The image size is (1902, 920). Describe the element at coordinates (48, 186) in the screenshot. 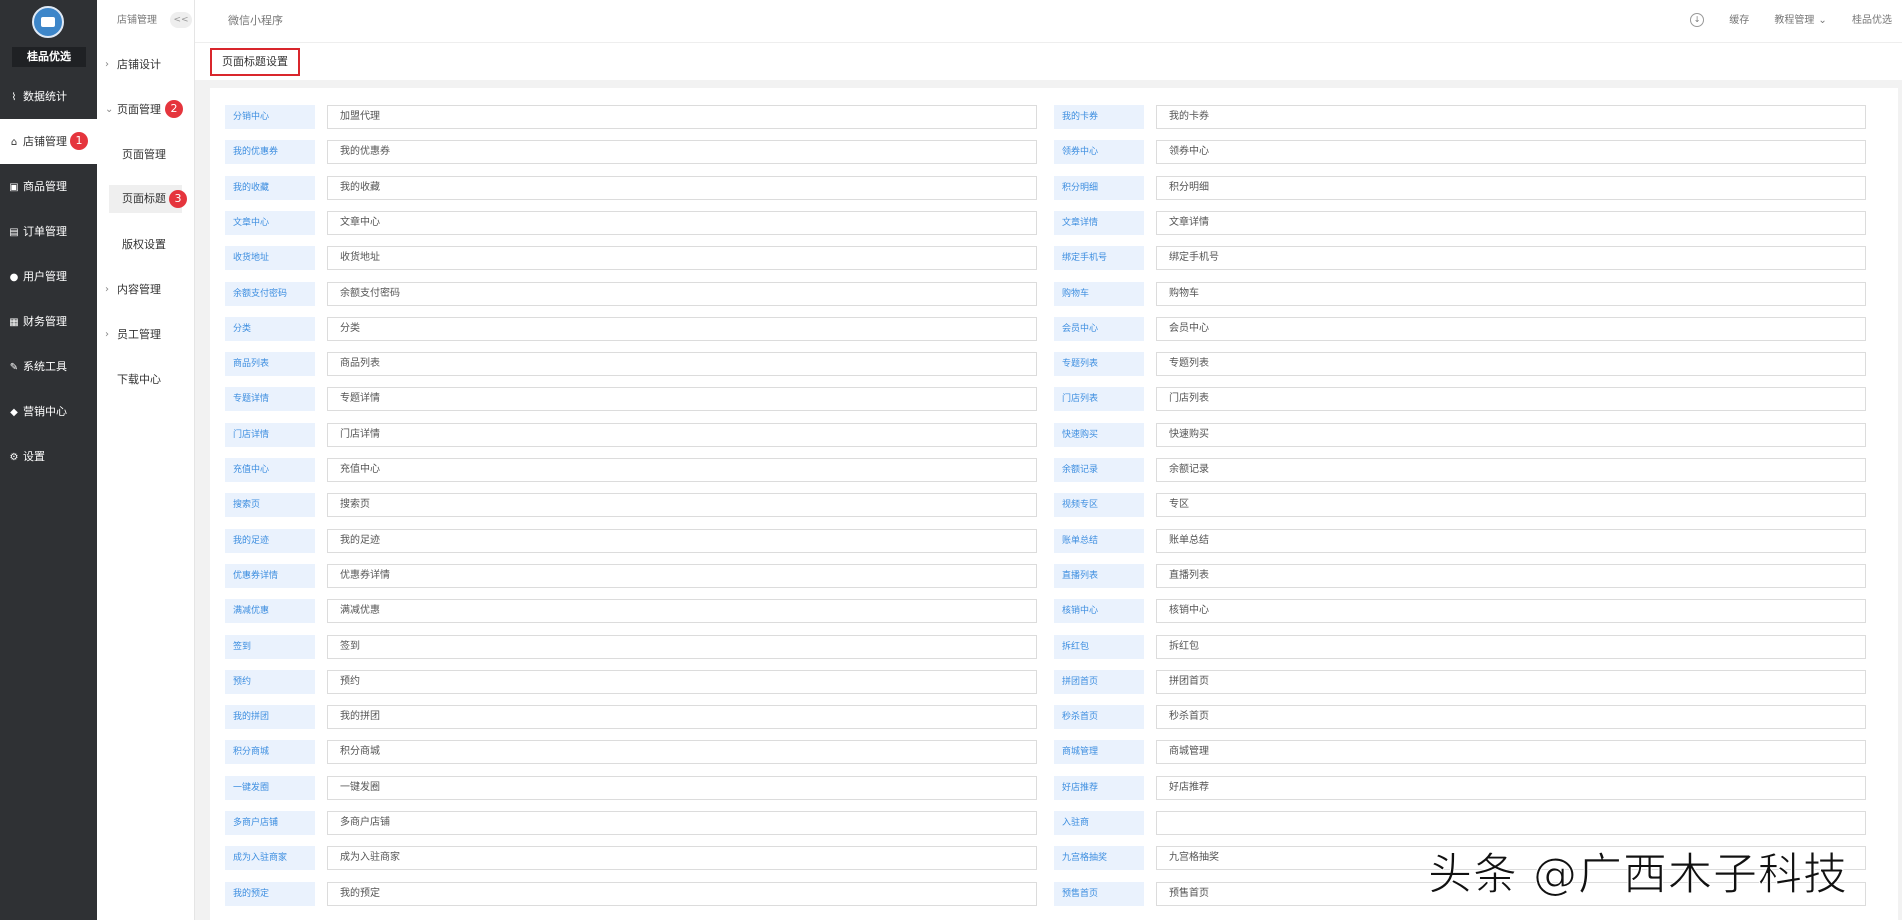

I see `sidebar-item-2: ▣ 商品管理` at that location.